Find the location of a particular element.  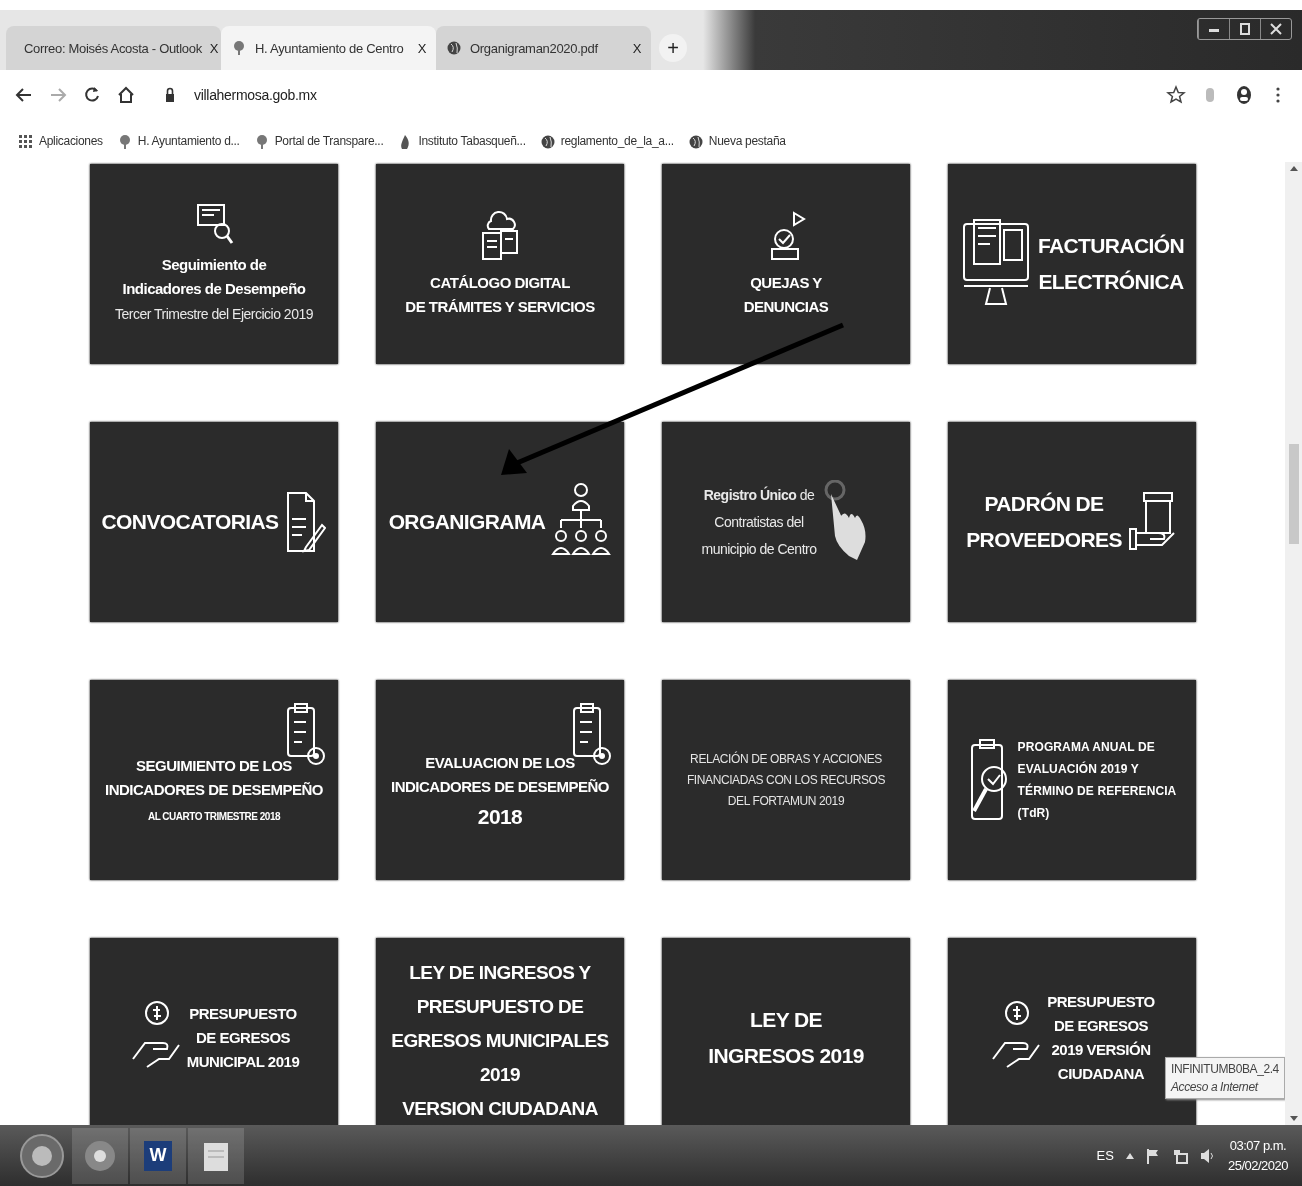

menu-tile: PROGRAMA ANUAL DE EVALUACIÓN 2019 Y TÉRMINO DE REFERENCIA (TdR) is located at coordinates (1072, 780).